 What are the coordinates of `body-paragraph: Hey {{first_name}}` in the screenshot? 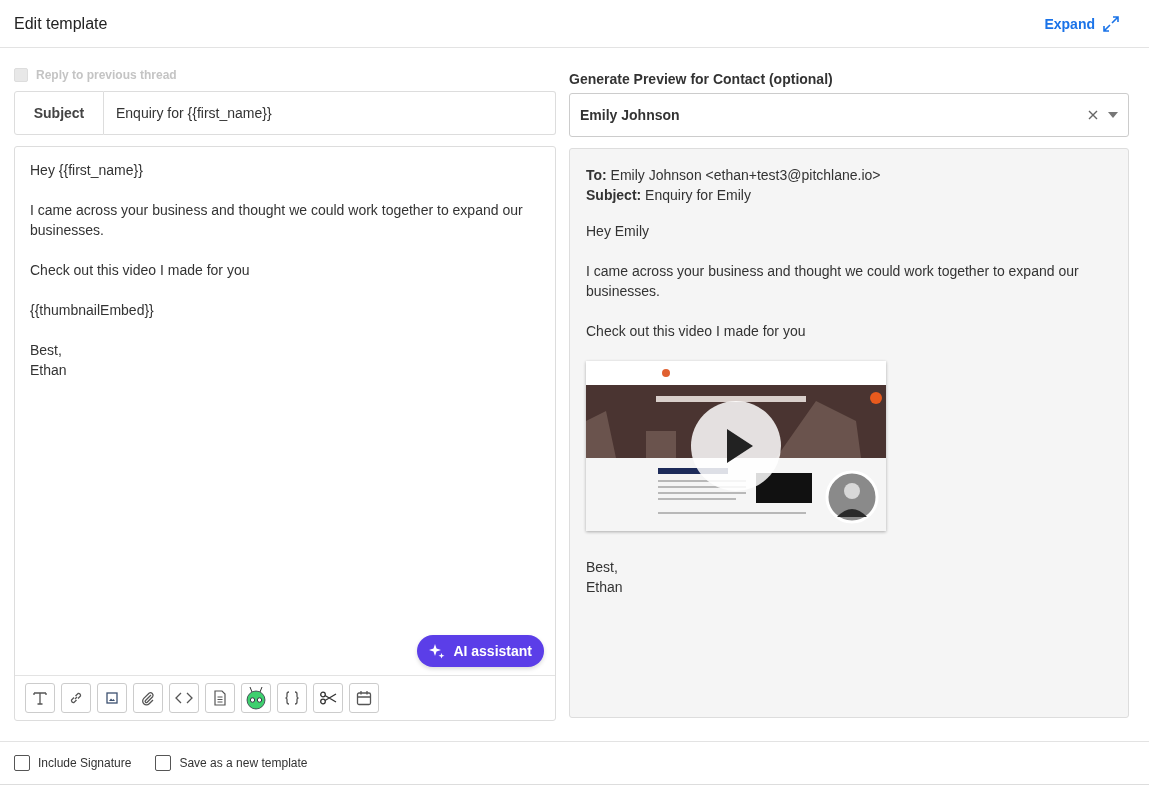 It's located at (87, 171).